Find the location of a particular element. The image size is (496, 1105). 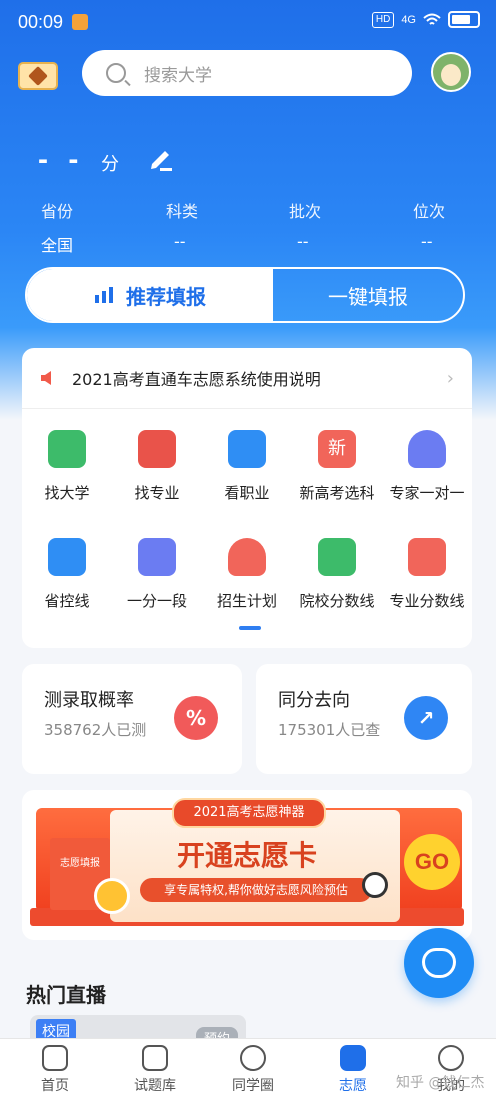

feature-new-gaokao-subject: 新 新高考选科 is located at coordinates (337, 466).